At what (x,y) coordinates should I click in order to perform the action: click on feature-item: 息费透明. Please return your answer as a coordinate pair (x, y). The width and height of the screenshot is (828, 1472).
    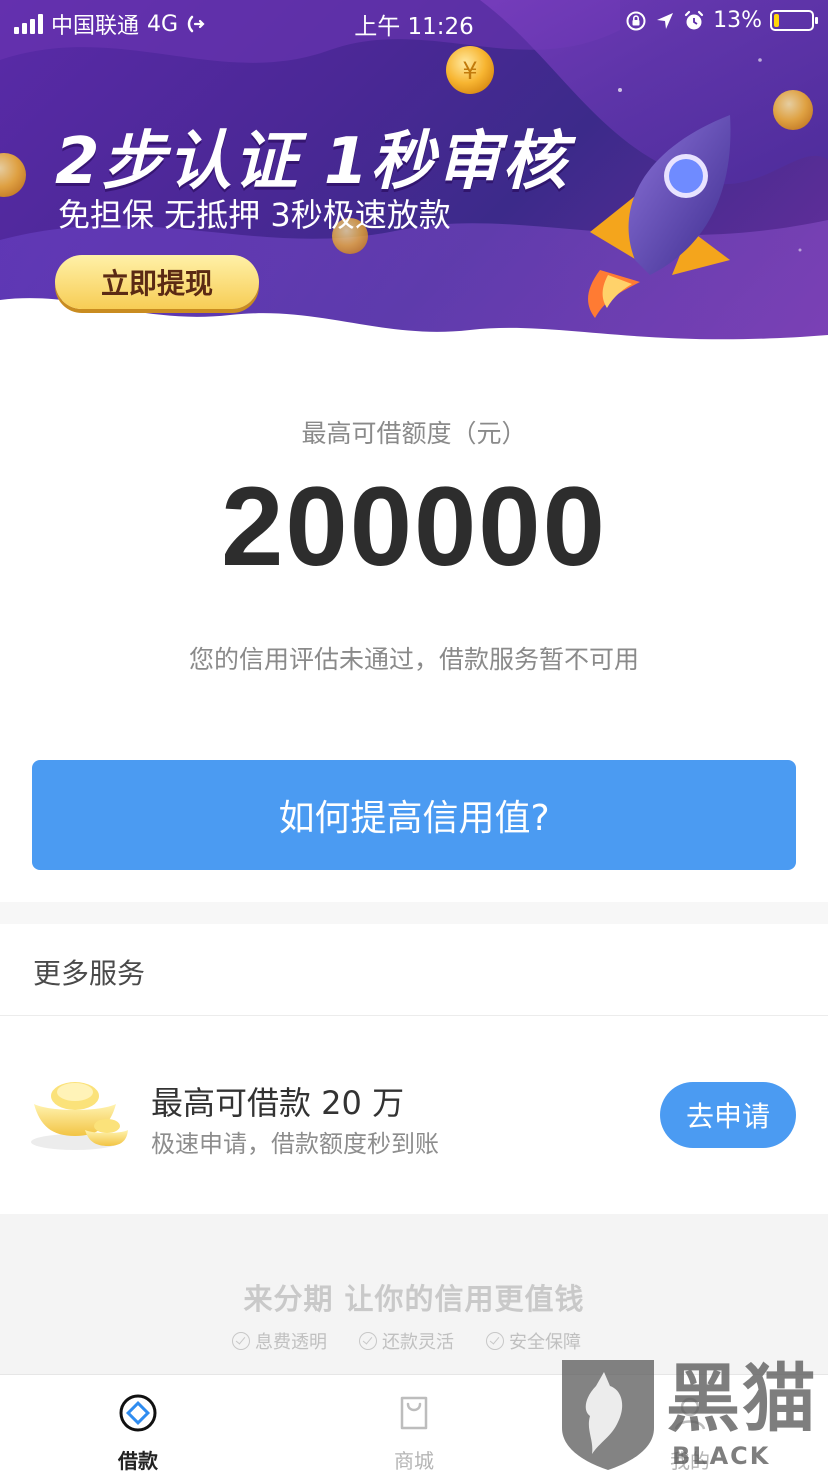
    Looking at the image, I should click on (279, 1341).